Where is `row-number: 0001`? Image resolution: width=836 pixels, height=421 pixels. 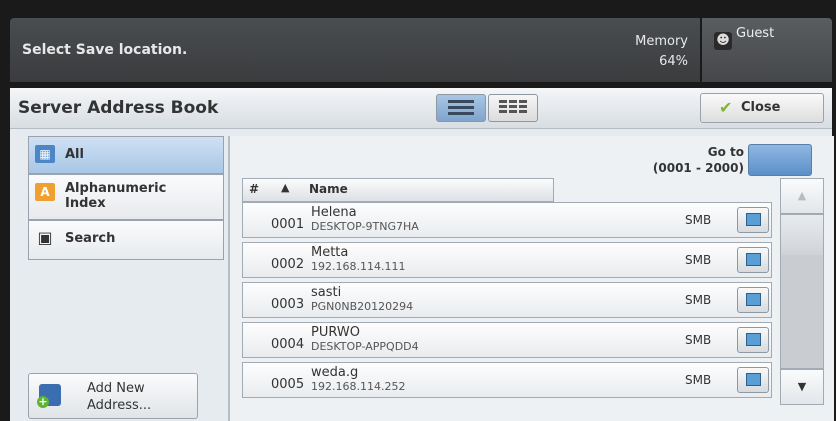
row-number: 0001 is located at coordinates (288, 224).